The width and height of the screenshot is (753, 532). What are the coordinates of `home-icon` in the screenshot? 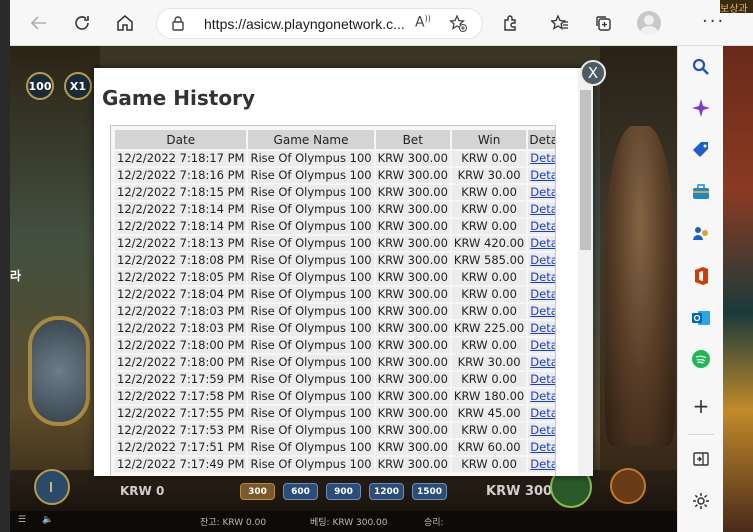 It's located at (125, 23).